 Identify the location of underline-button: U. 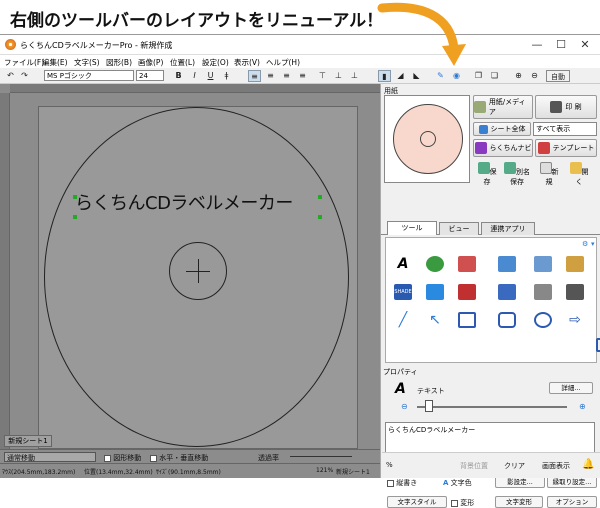
(210, 76).